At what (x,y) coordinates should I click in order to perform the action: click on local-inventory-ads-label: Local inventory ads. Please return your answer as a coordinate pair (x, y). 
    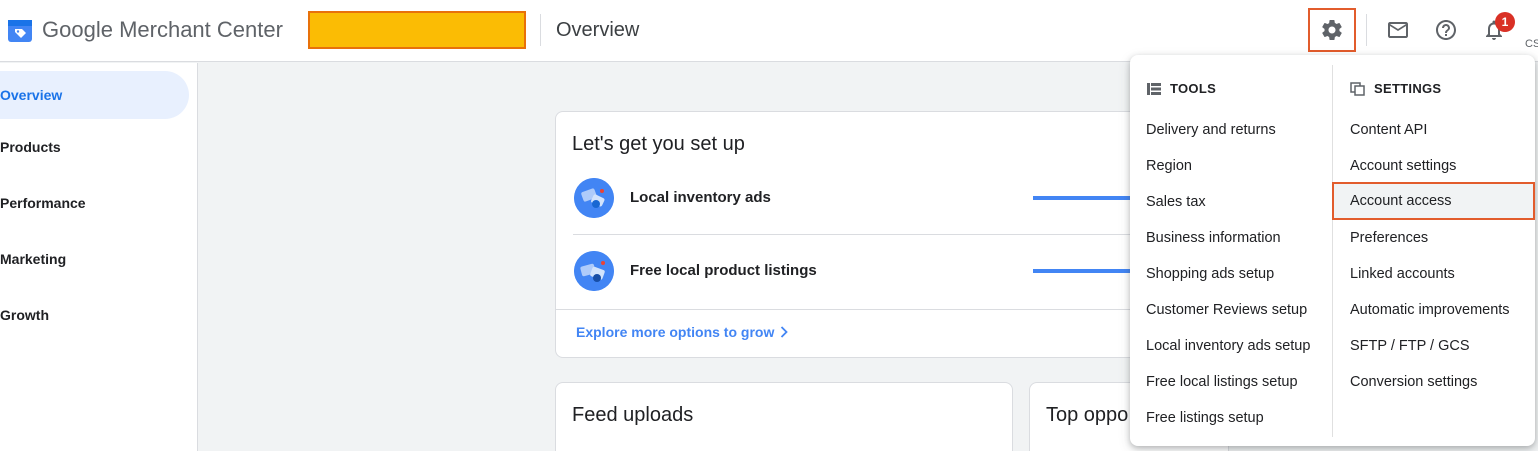
    Looking at the image, I should click on (700, 197).